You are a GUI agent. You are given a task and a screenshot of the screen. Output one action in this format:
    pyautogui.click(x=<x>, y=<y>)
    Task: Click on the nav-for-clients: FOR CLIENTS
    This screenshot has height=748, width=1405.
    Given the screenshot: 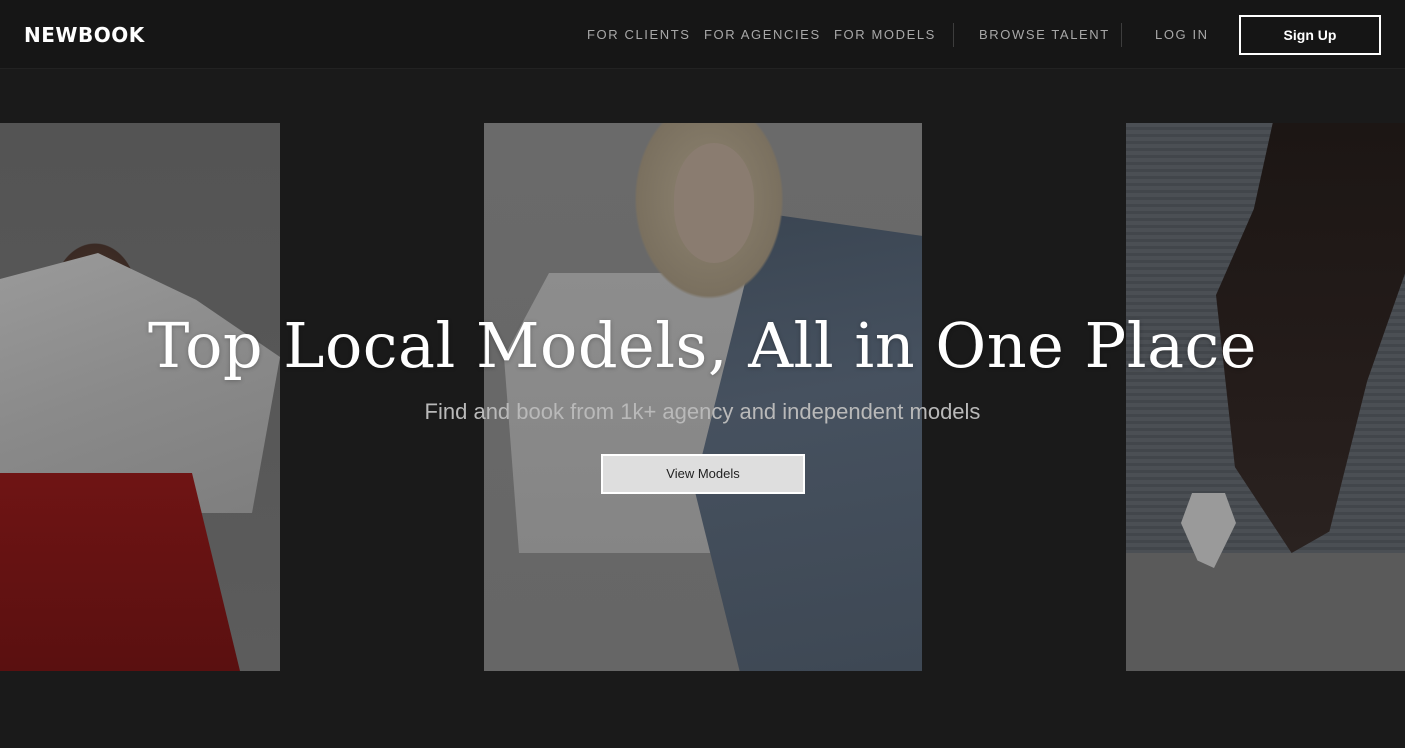 What is the action you would take?
    pyautogui.click(x=639, y=35)
    